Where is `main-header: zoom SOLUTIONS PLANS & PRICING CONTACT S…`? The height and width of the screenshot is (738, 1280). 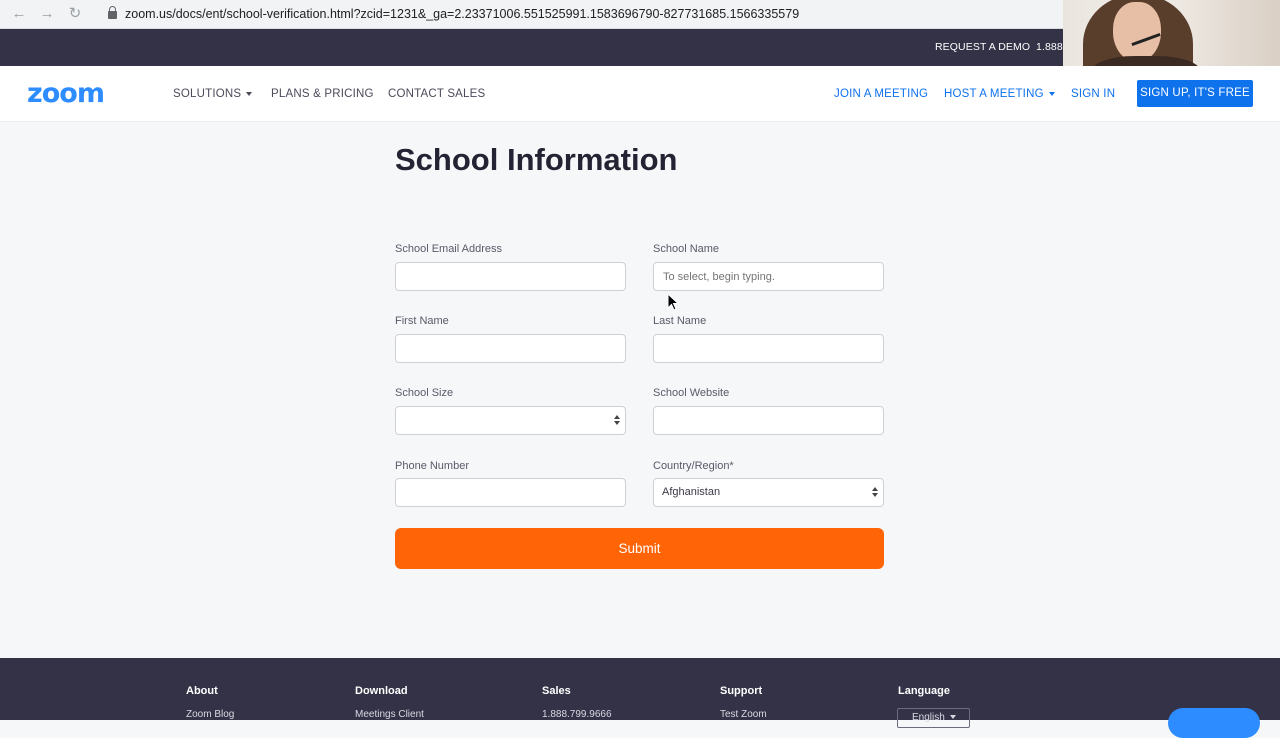 main-header: zoom SOLUTIONS PLANS & PRICING CONTACT S… is located at coordinates (640, 94).